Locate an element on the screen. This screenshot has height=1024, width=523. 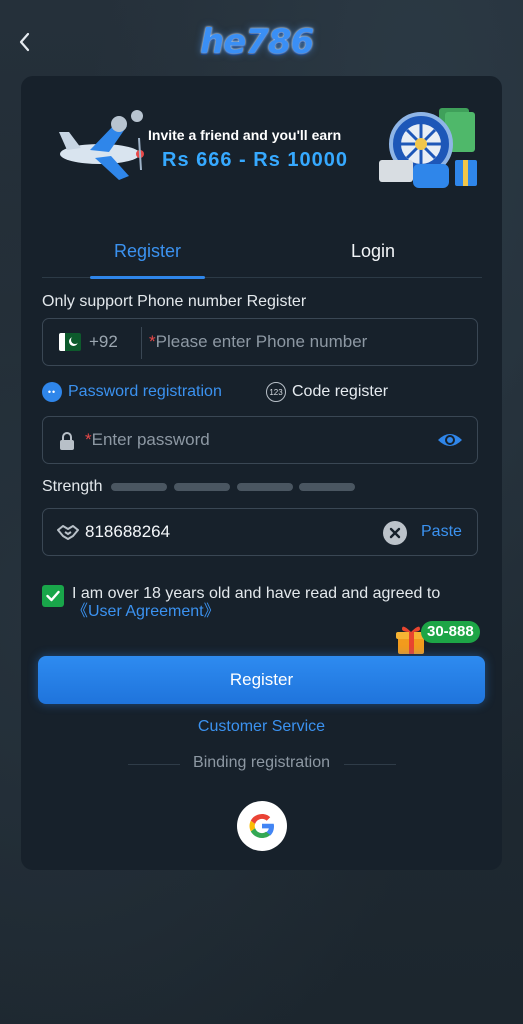
country-code: +92 is located at coordinates (103, 342).